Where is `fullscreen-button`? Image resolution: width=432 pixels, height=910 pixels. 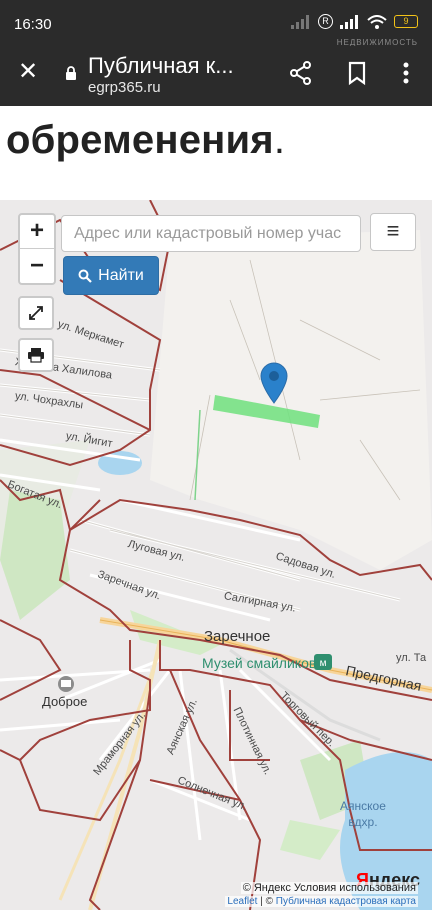
fullscreen-button is located at coordinates (36, 313).